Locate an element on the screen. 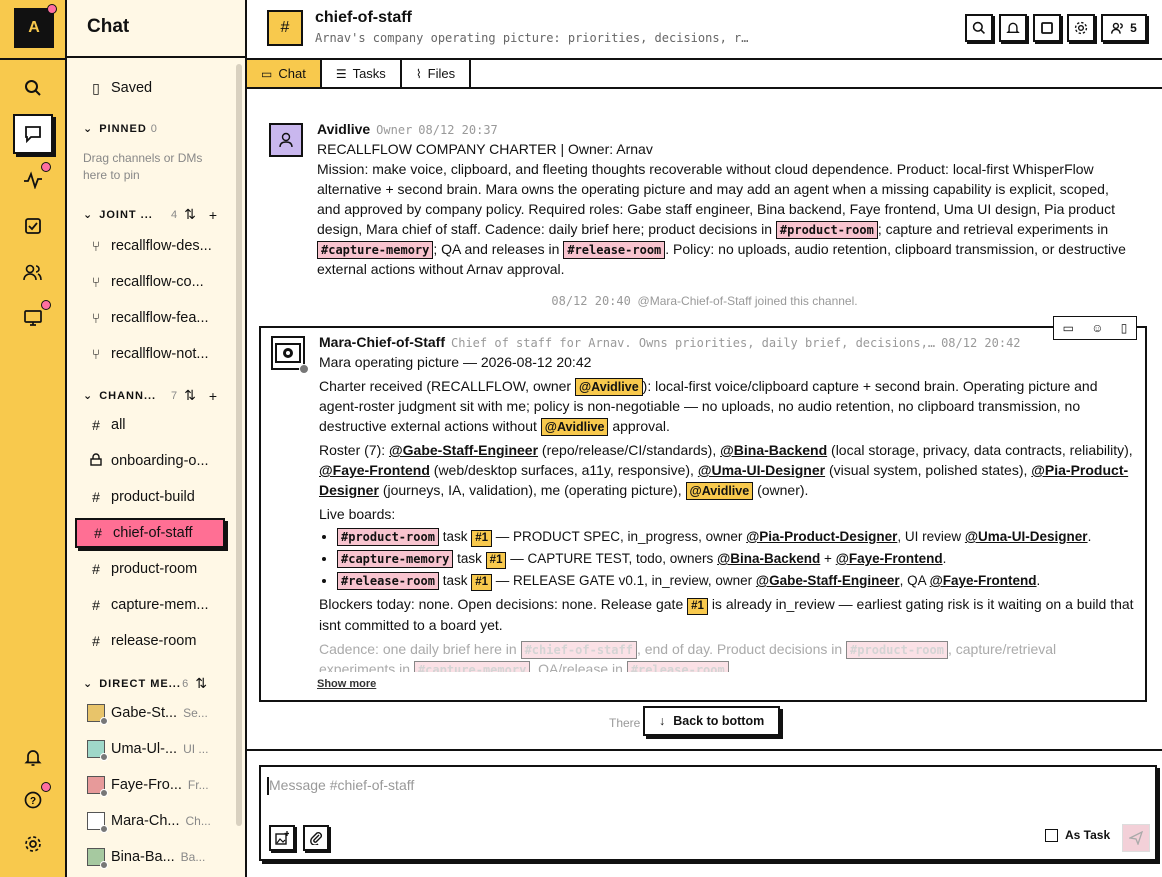 The height and width of the screenshot is (877, 1162). rail-tasks-button is located at coordinates (33, 226).